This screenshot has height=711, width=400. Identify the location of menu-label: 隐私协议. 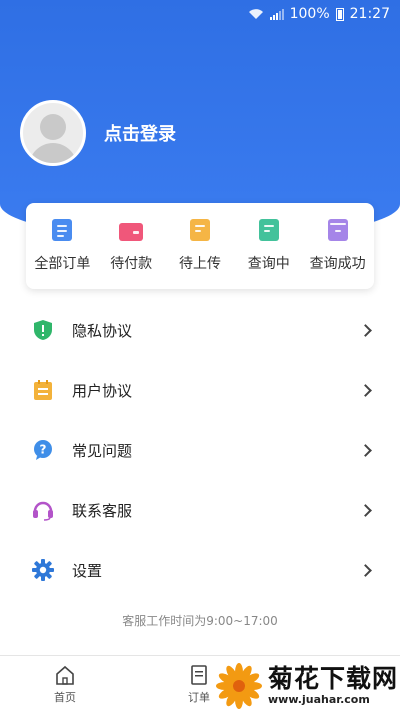
(102, 330).